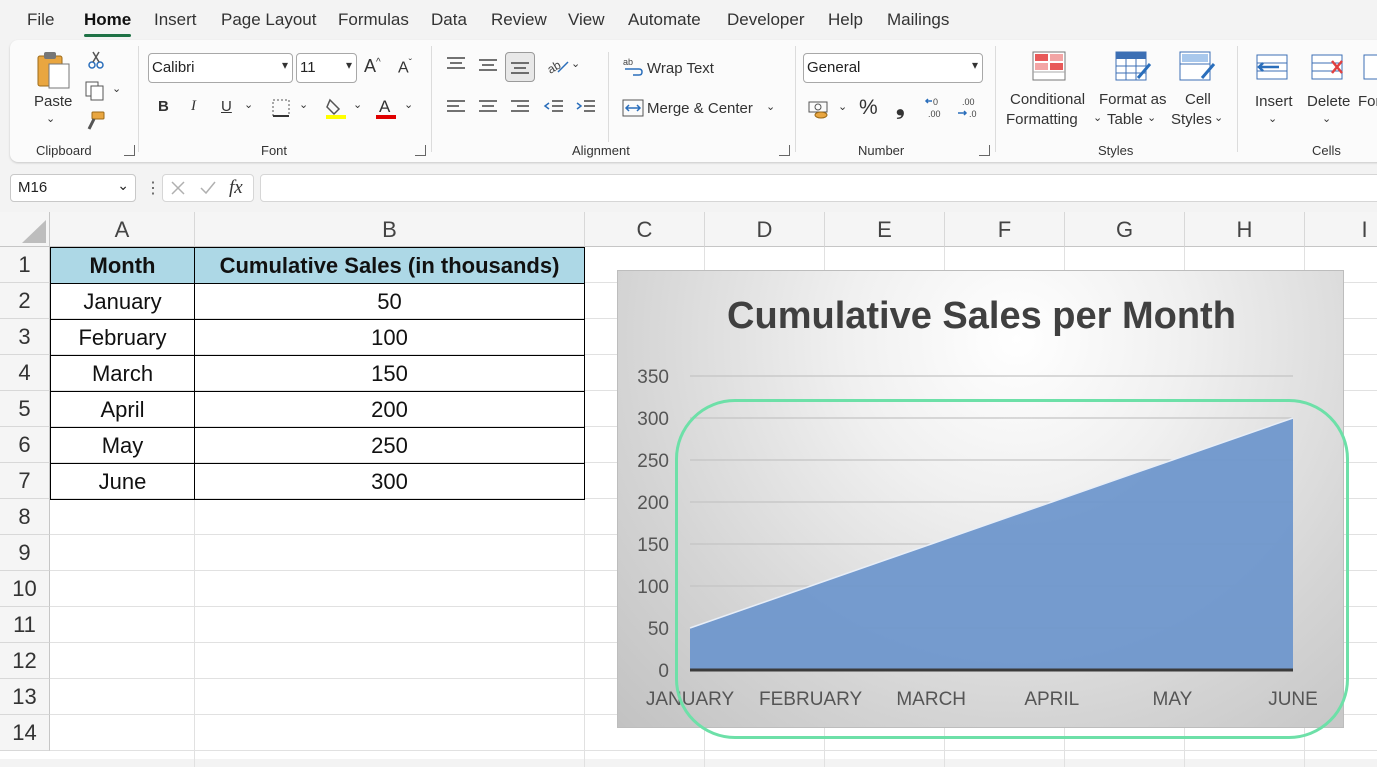  I want to click on row-header-7: 7, so click(25, 481).